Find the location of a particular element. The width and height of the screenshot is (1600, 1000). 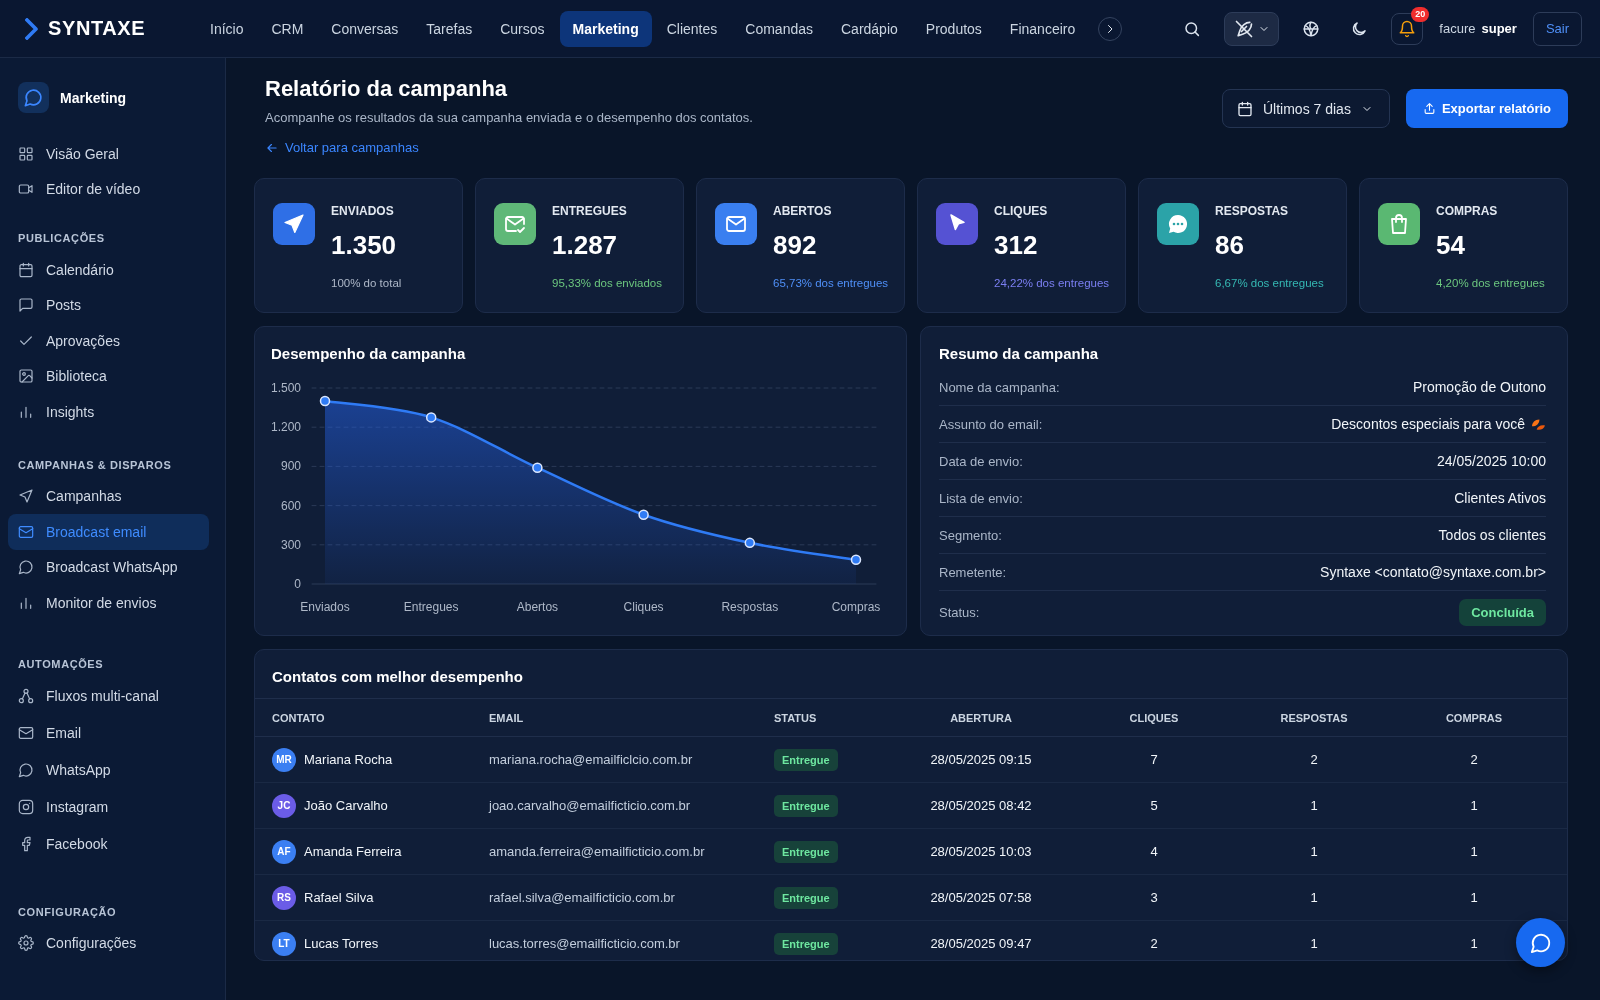

axis-label: Enviados is located at coordinates (325, 607).